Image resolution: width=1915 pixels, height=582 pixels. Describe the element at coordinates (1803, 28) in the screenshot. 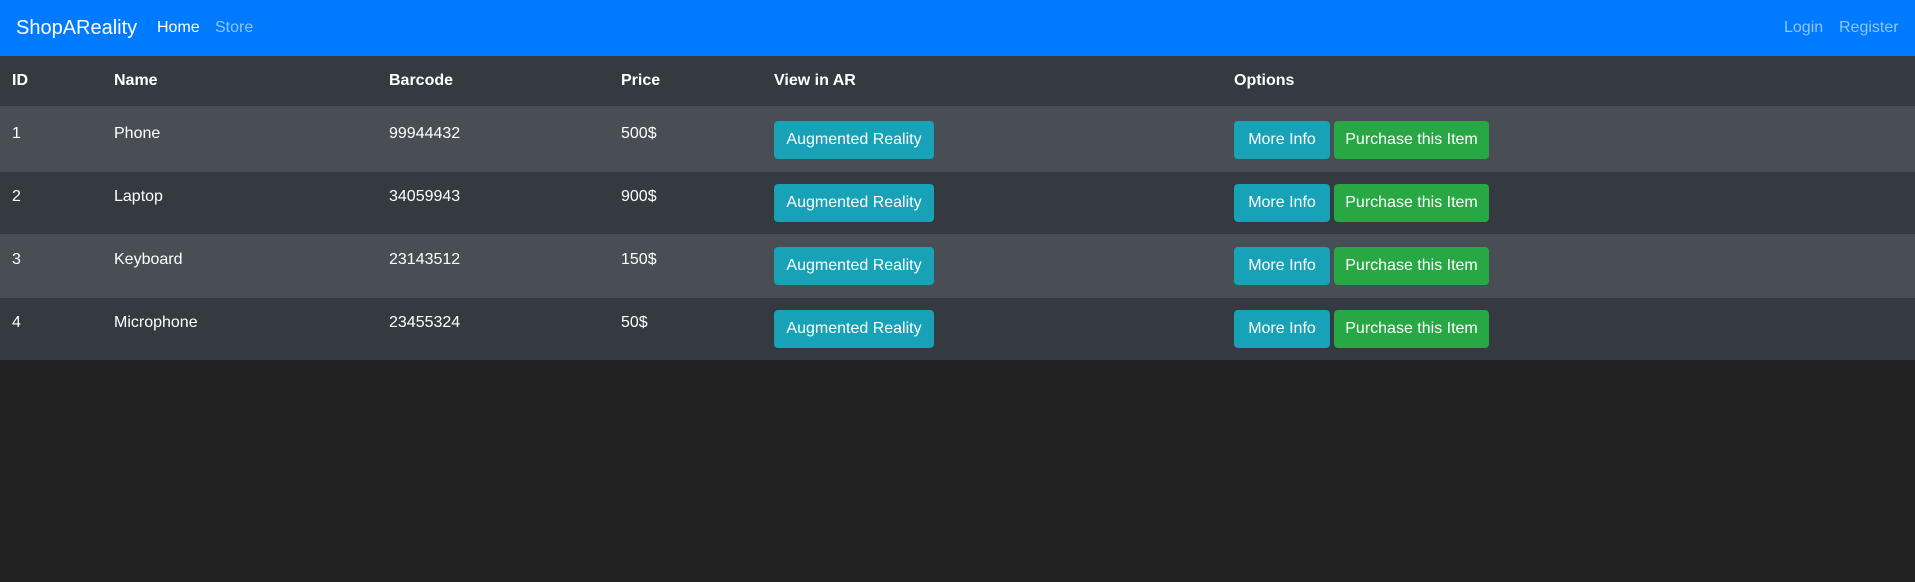

I see `nav-login-link: Login` at that location.